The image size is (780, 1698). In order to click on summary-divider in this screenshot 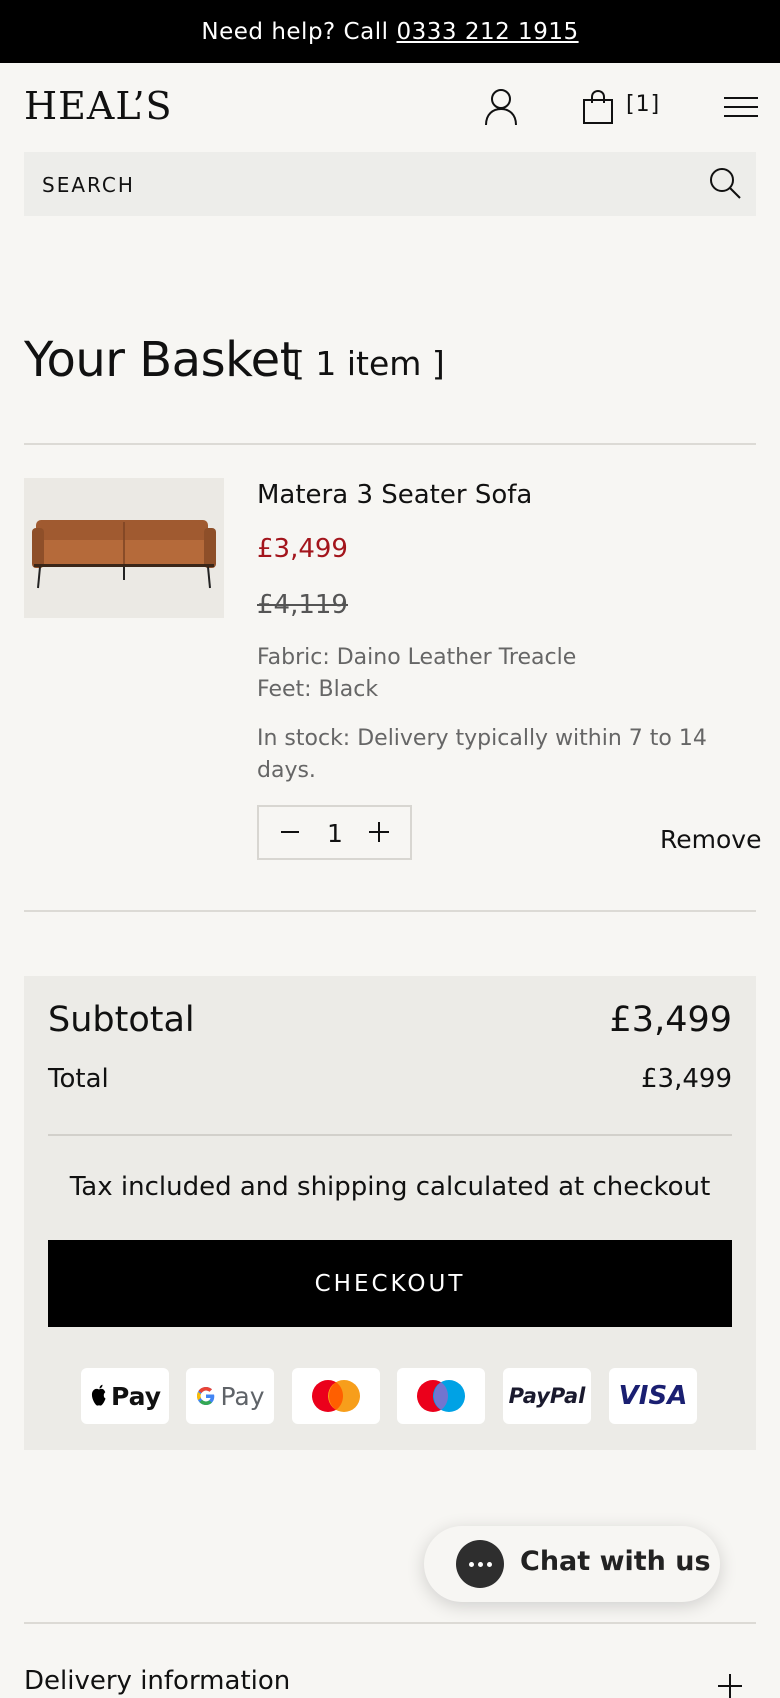, I will do `click(390, 1135)`.